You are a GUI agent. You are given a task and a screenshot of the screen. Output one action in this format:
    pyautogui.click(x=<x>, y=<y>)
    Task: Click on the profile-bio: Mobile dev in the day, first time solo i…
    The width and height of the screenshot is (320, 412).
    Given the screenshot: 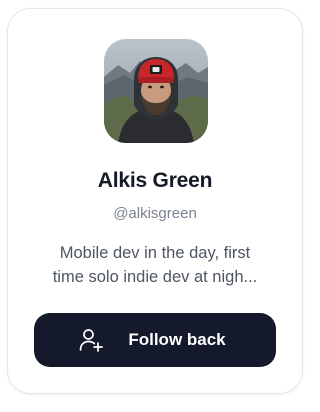 What is the action you would take?
    pyautogui.click(x=155, y=265)
    